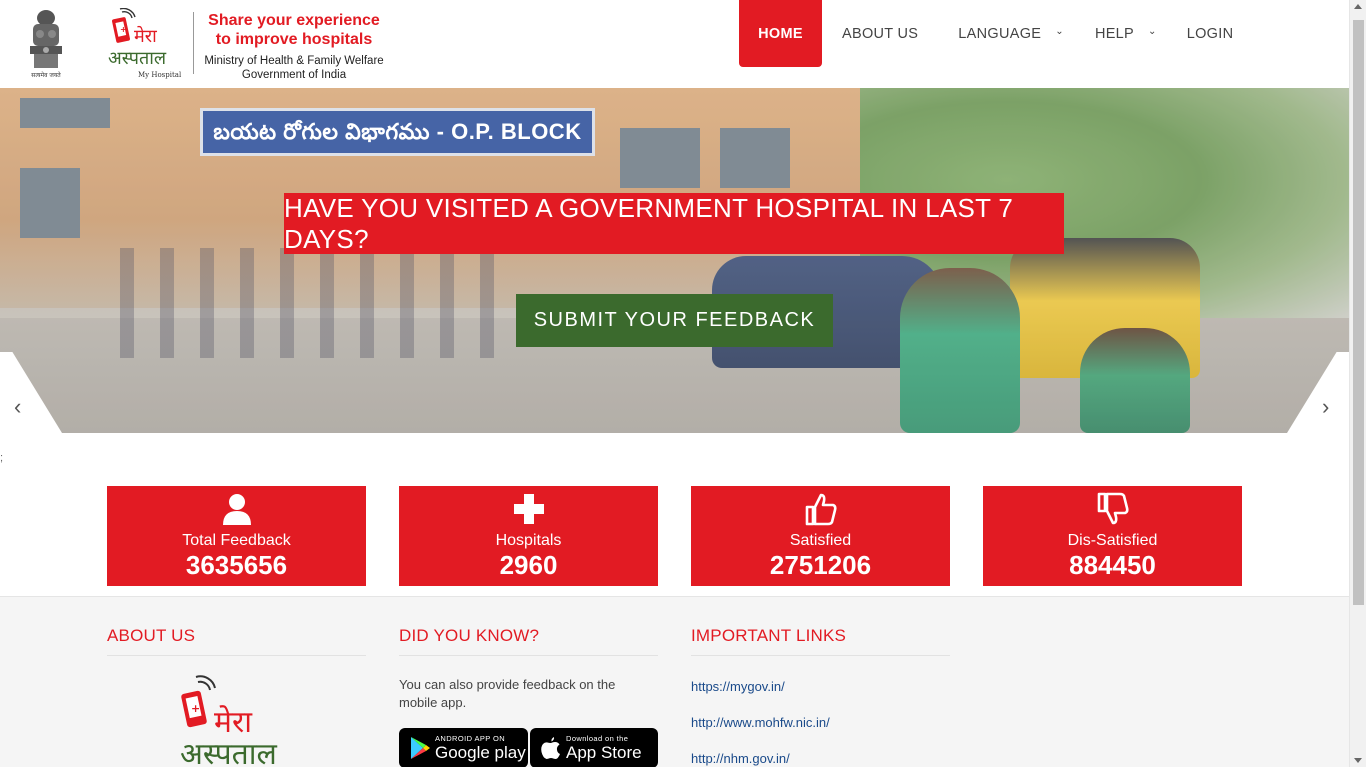  I want to click on main-nav: HOME ABOUT US LANGUAGE ⌄ HELP ⌄ LOGIN, so click(986, 33).